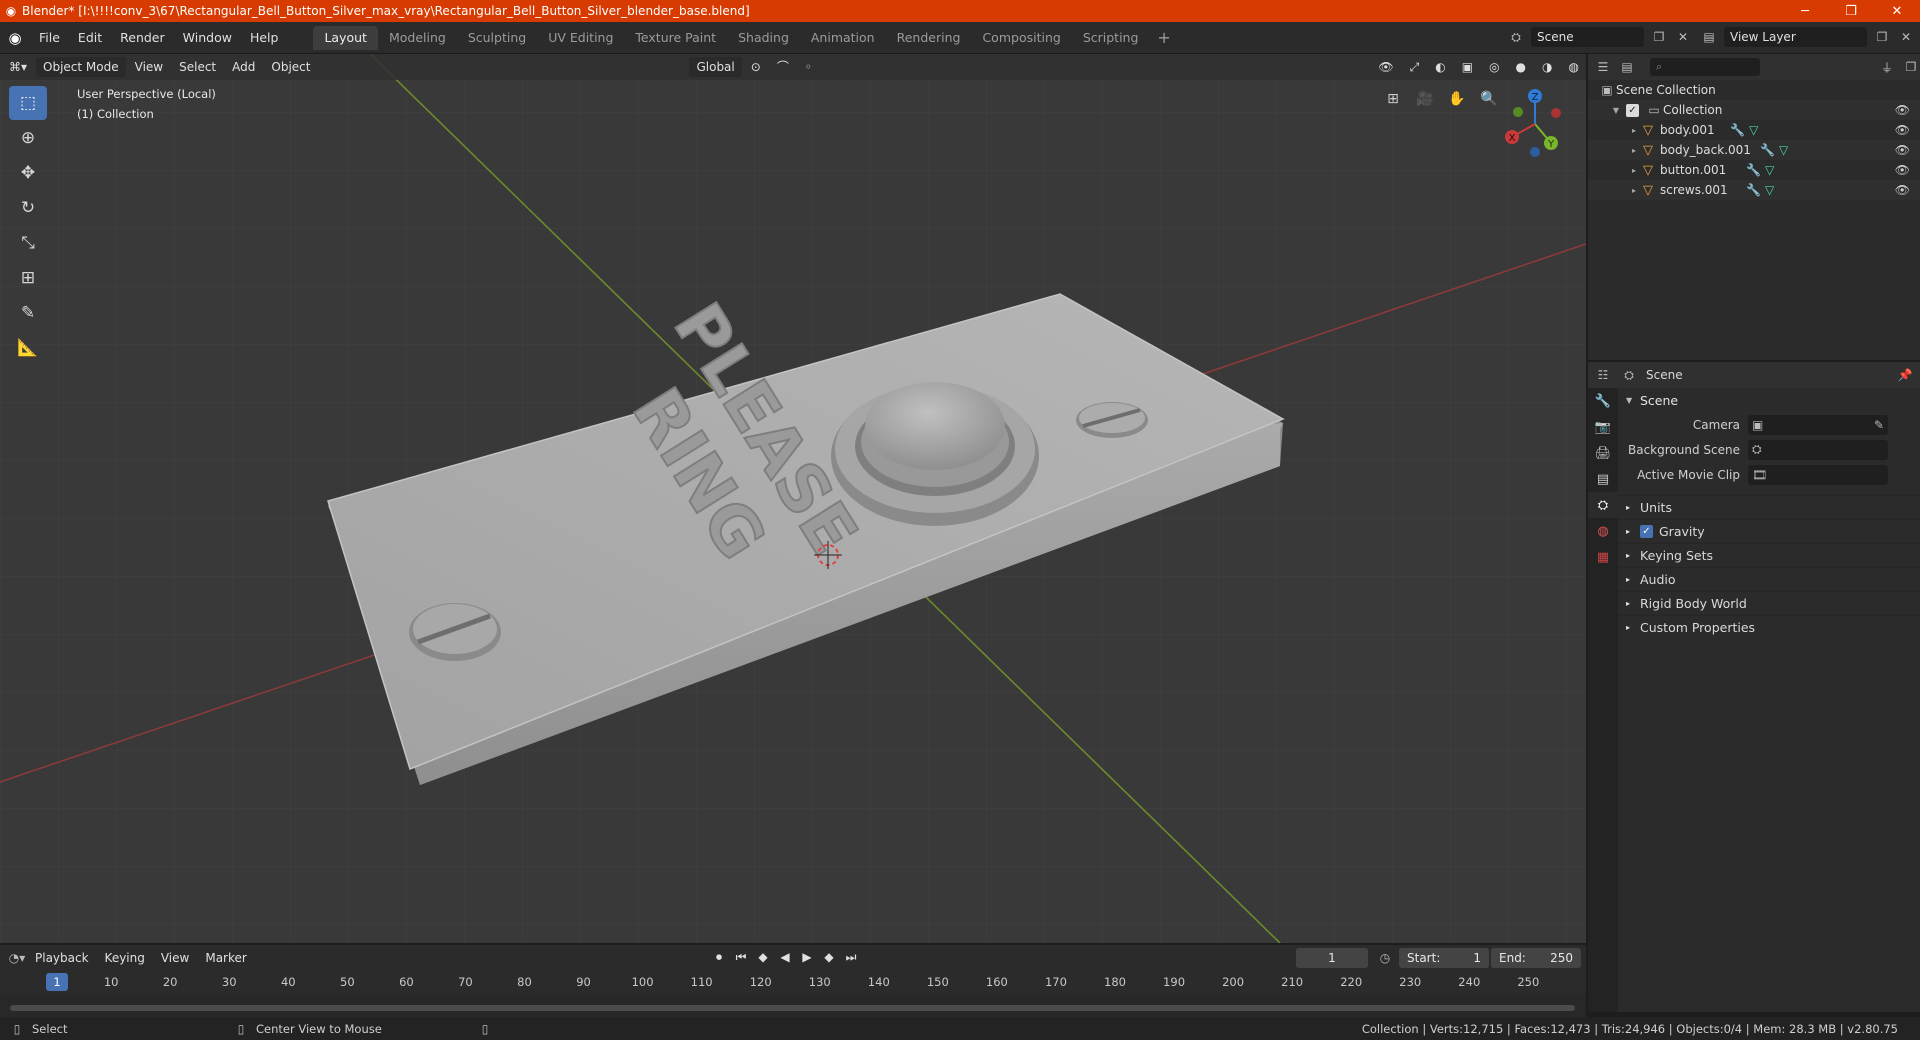 This screenshot has width=1920, height=1040. Describe the element at coordinates (719, 957) in the screenshot. I see `record-icon: ⏺` at that location.